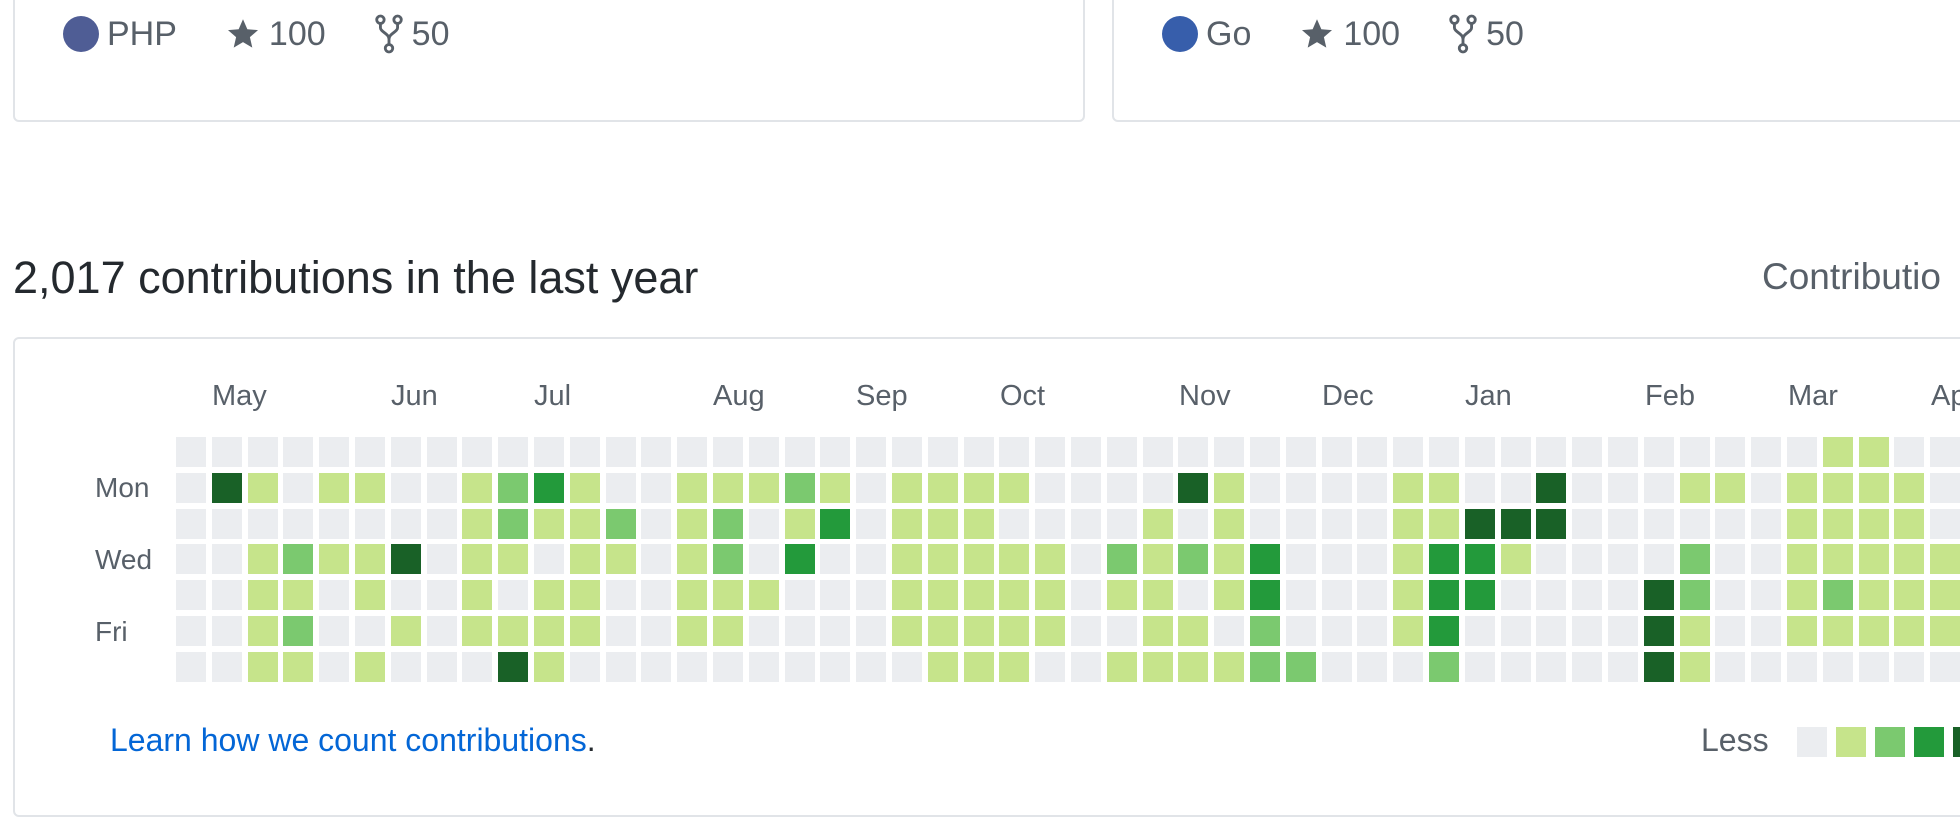 The height and width of the screenshot is (817, 1960). I want to click on repo-card-php: PHP 100 50, so click(549, 61).